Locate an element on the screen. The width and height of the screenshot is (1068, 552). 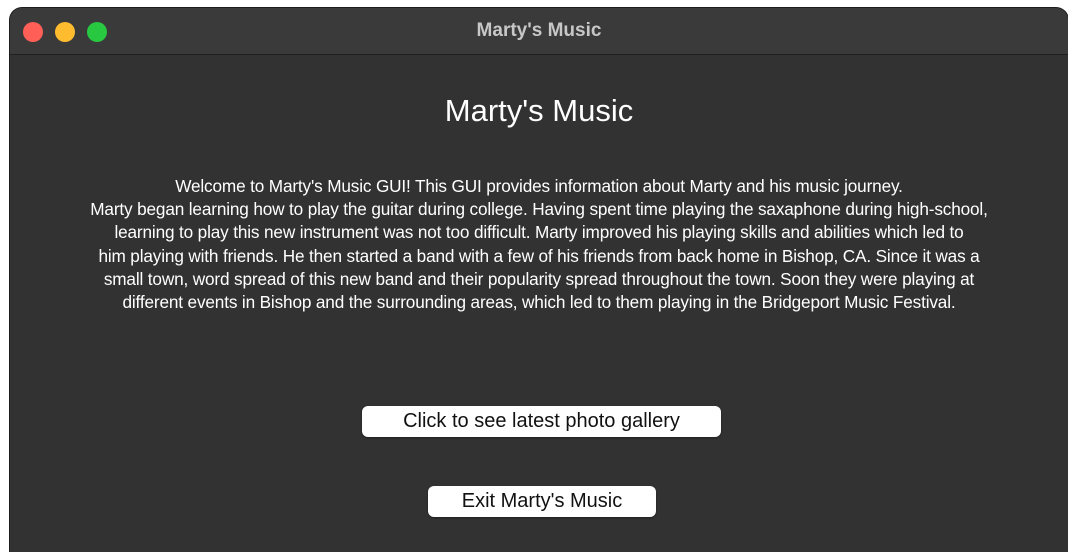
title-bar: Marty's Music is located at coordinates (539, 31).